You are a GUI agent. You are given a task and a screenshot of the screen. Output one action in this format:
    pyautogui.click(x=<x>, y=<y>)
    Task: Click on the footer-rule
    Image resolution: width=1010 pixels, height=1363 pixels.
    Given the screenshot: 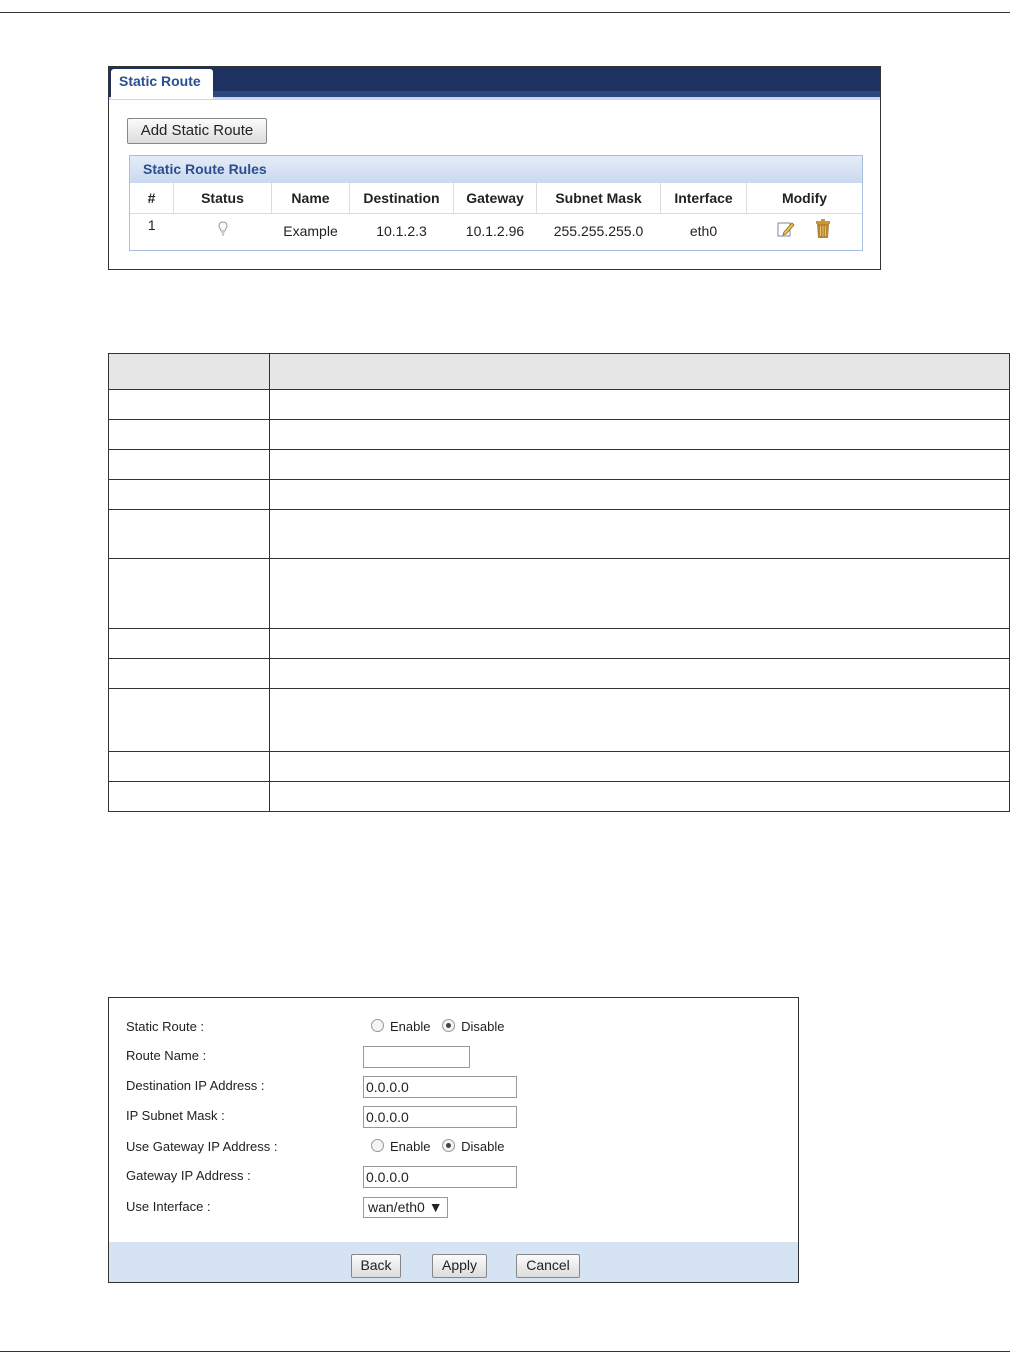 What is the action you would take?
    pyautogui.click(x=505, y=1351)
    